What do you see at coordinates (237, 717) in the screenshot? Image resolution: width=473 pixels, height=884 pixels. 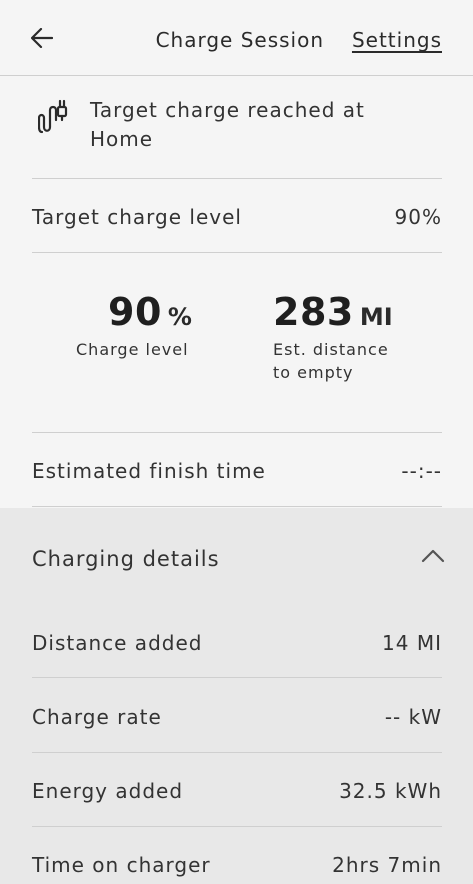 I see `detail-row-charge-rate: Charge rate -- kW` at bounding box center [237, 717].